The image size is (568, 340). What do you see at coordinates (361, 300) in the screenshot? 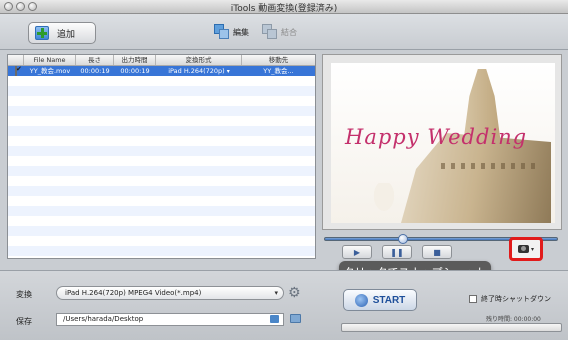
I see `start-icon` at bounding box center [361, 300].